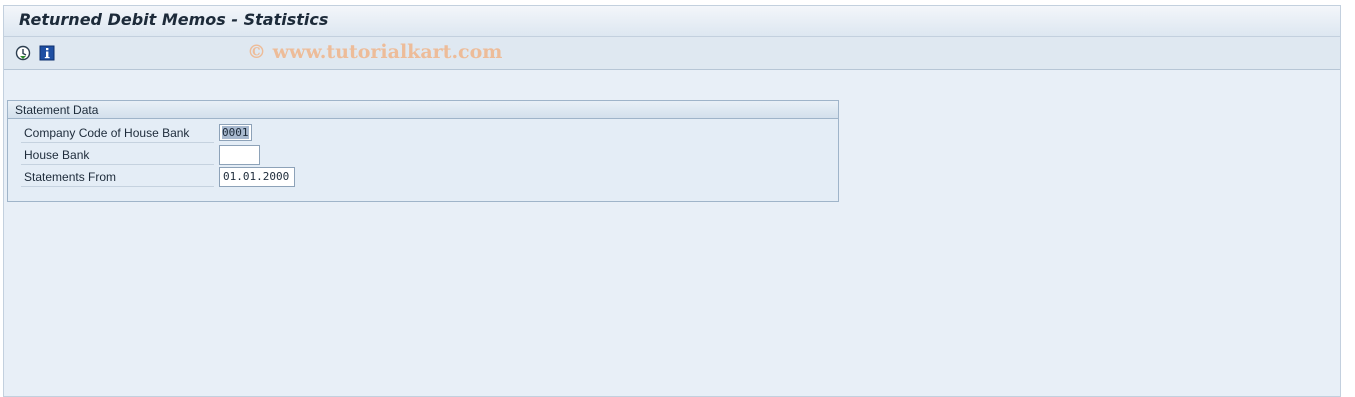  What do you see at coordinates (117, 133) in the screenshot?
I see `company-code-label: Company Code of House Bank` at bounding box center [117, 133].